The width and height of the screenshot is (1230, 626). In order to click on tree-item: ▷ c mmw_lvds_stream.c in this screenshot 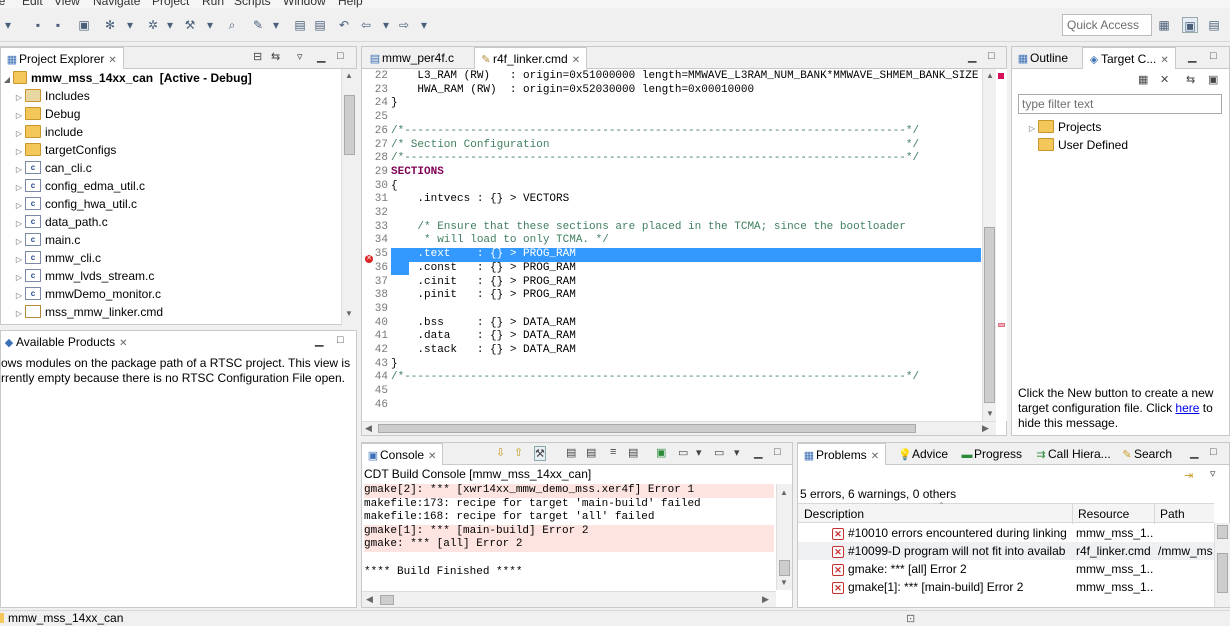, I will do `click(83, 276)`.